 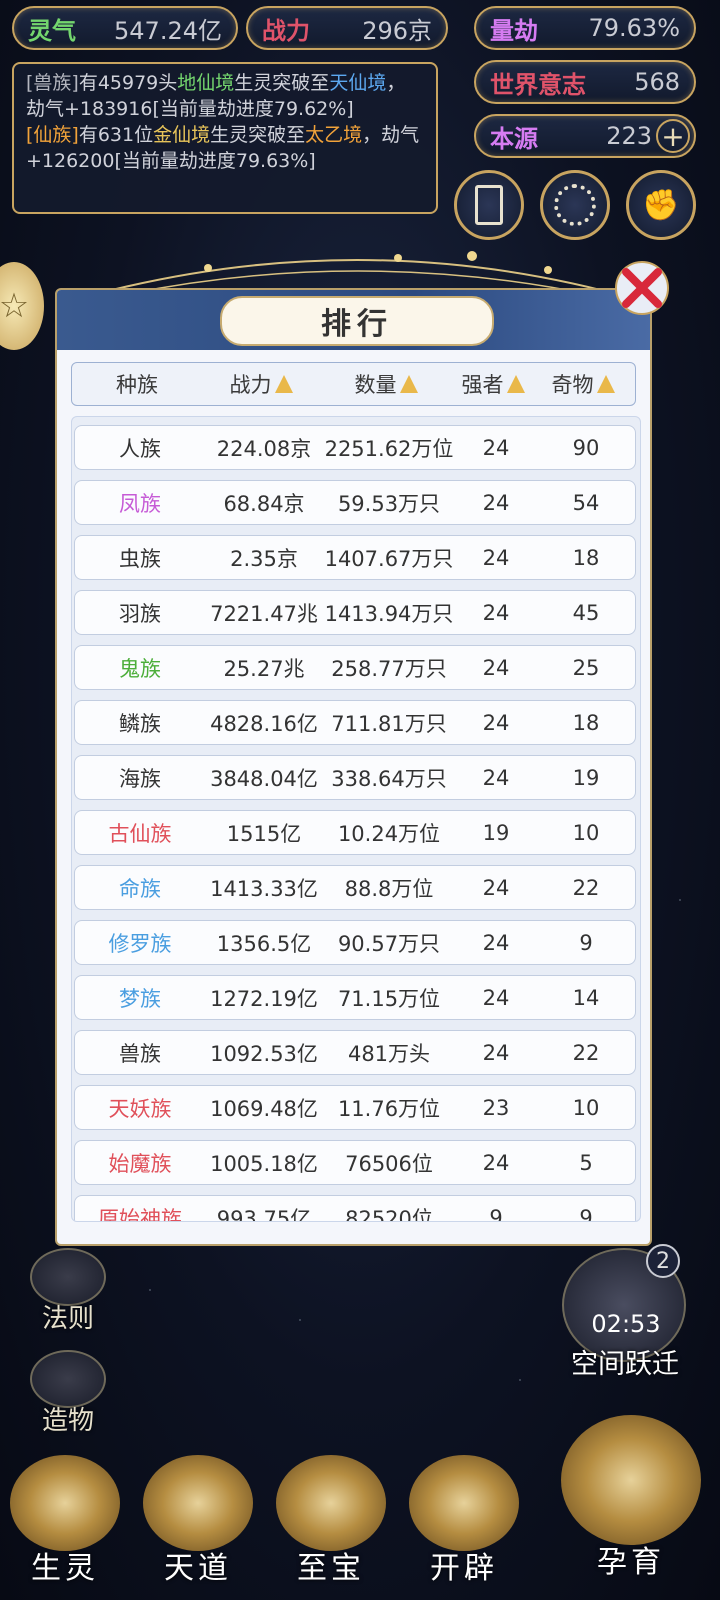 What do you see at coordinates (264, 778) in the screenshot?
I see `power-cell: 3848.04亿` at bounding box center [264, 778].